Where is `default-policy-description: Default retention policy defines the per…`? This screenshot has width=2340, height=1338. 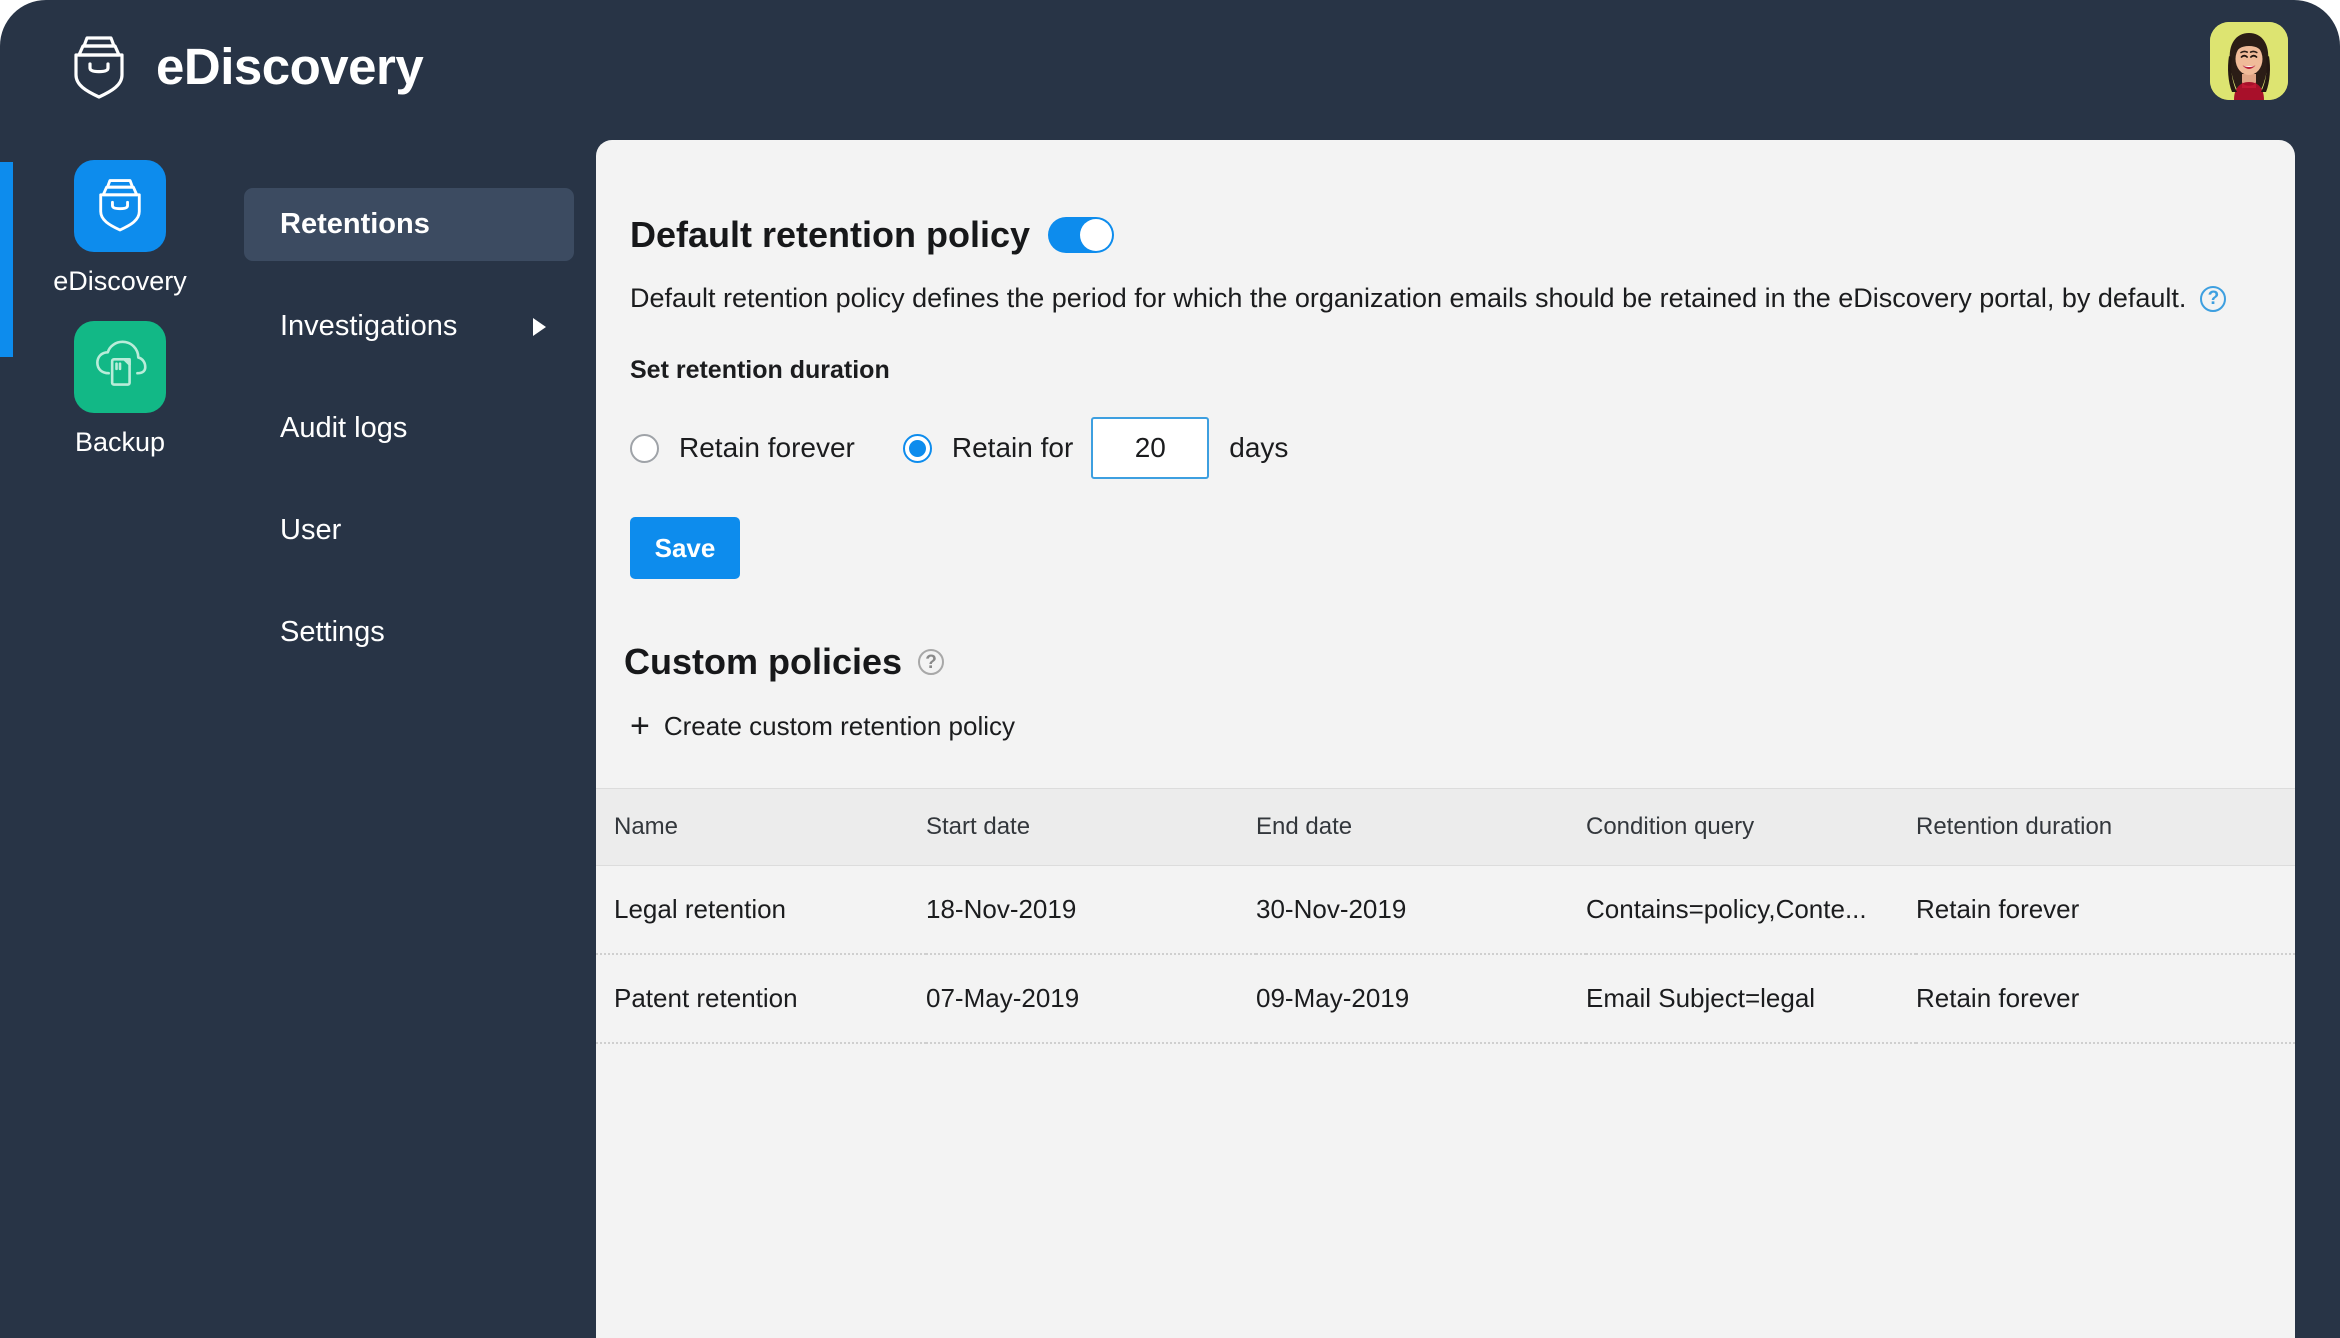 default-policy-description: Default retention policy defines the per… is located at coordinates (1462, 298).